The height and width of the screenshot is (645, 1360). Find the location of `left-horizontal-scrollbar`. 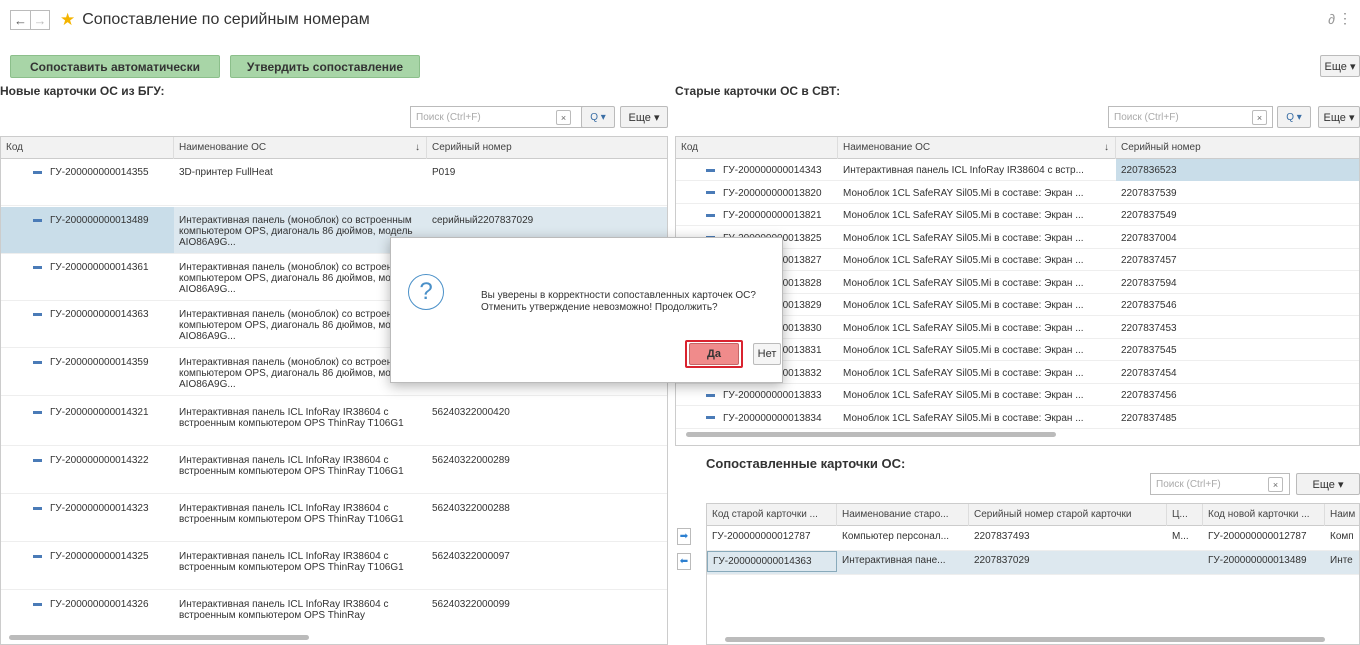

left-horizontal-scrollbar is located at coordinates (334, 637).